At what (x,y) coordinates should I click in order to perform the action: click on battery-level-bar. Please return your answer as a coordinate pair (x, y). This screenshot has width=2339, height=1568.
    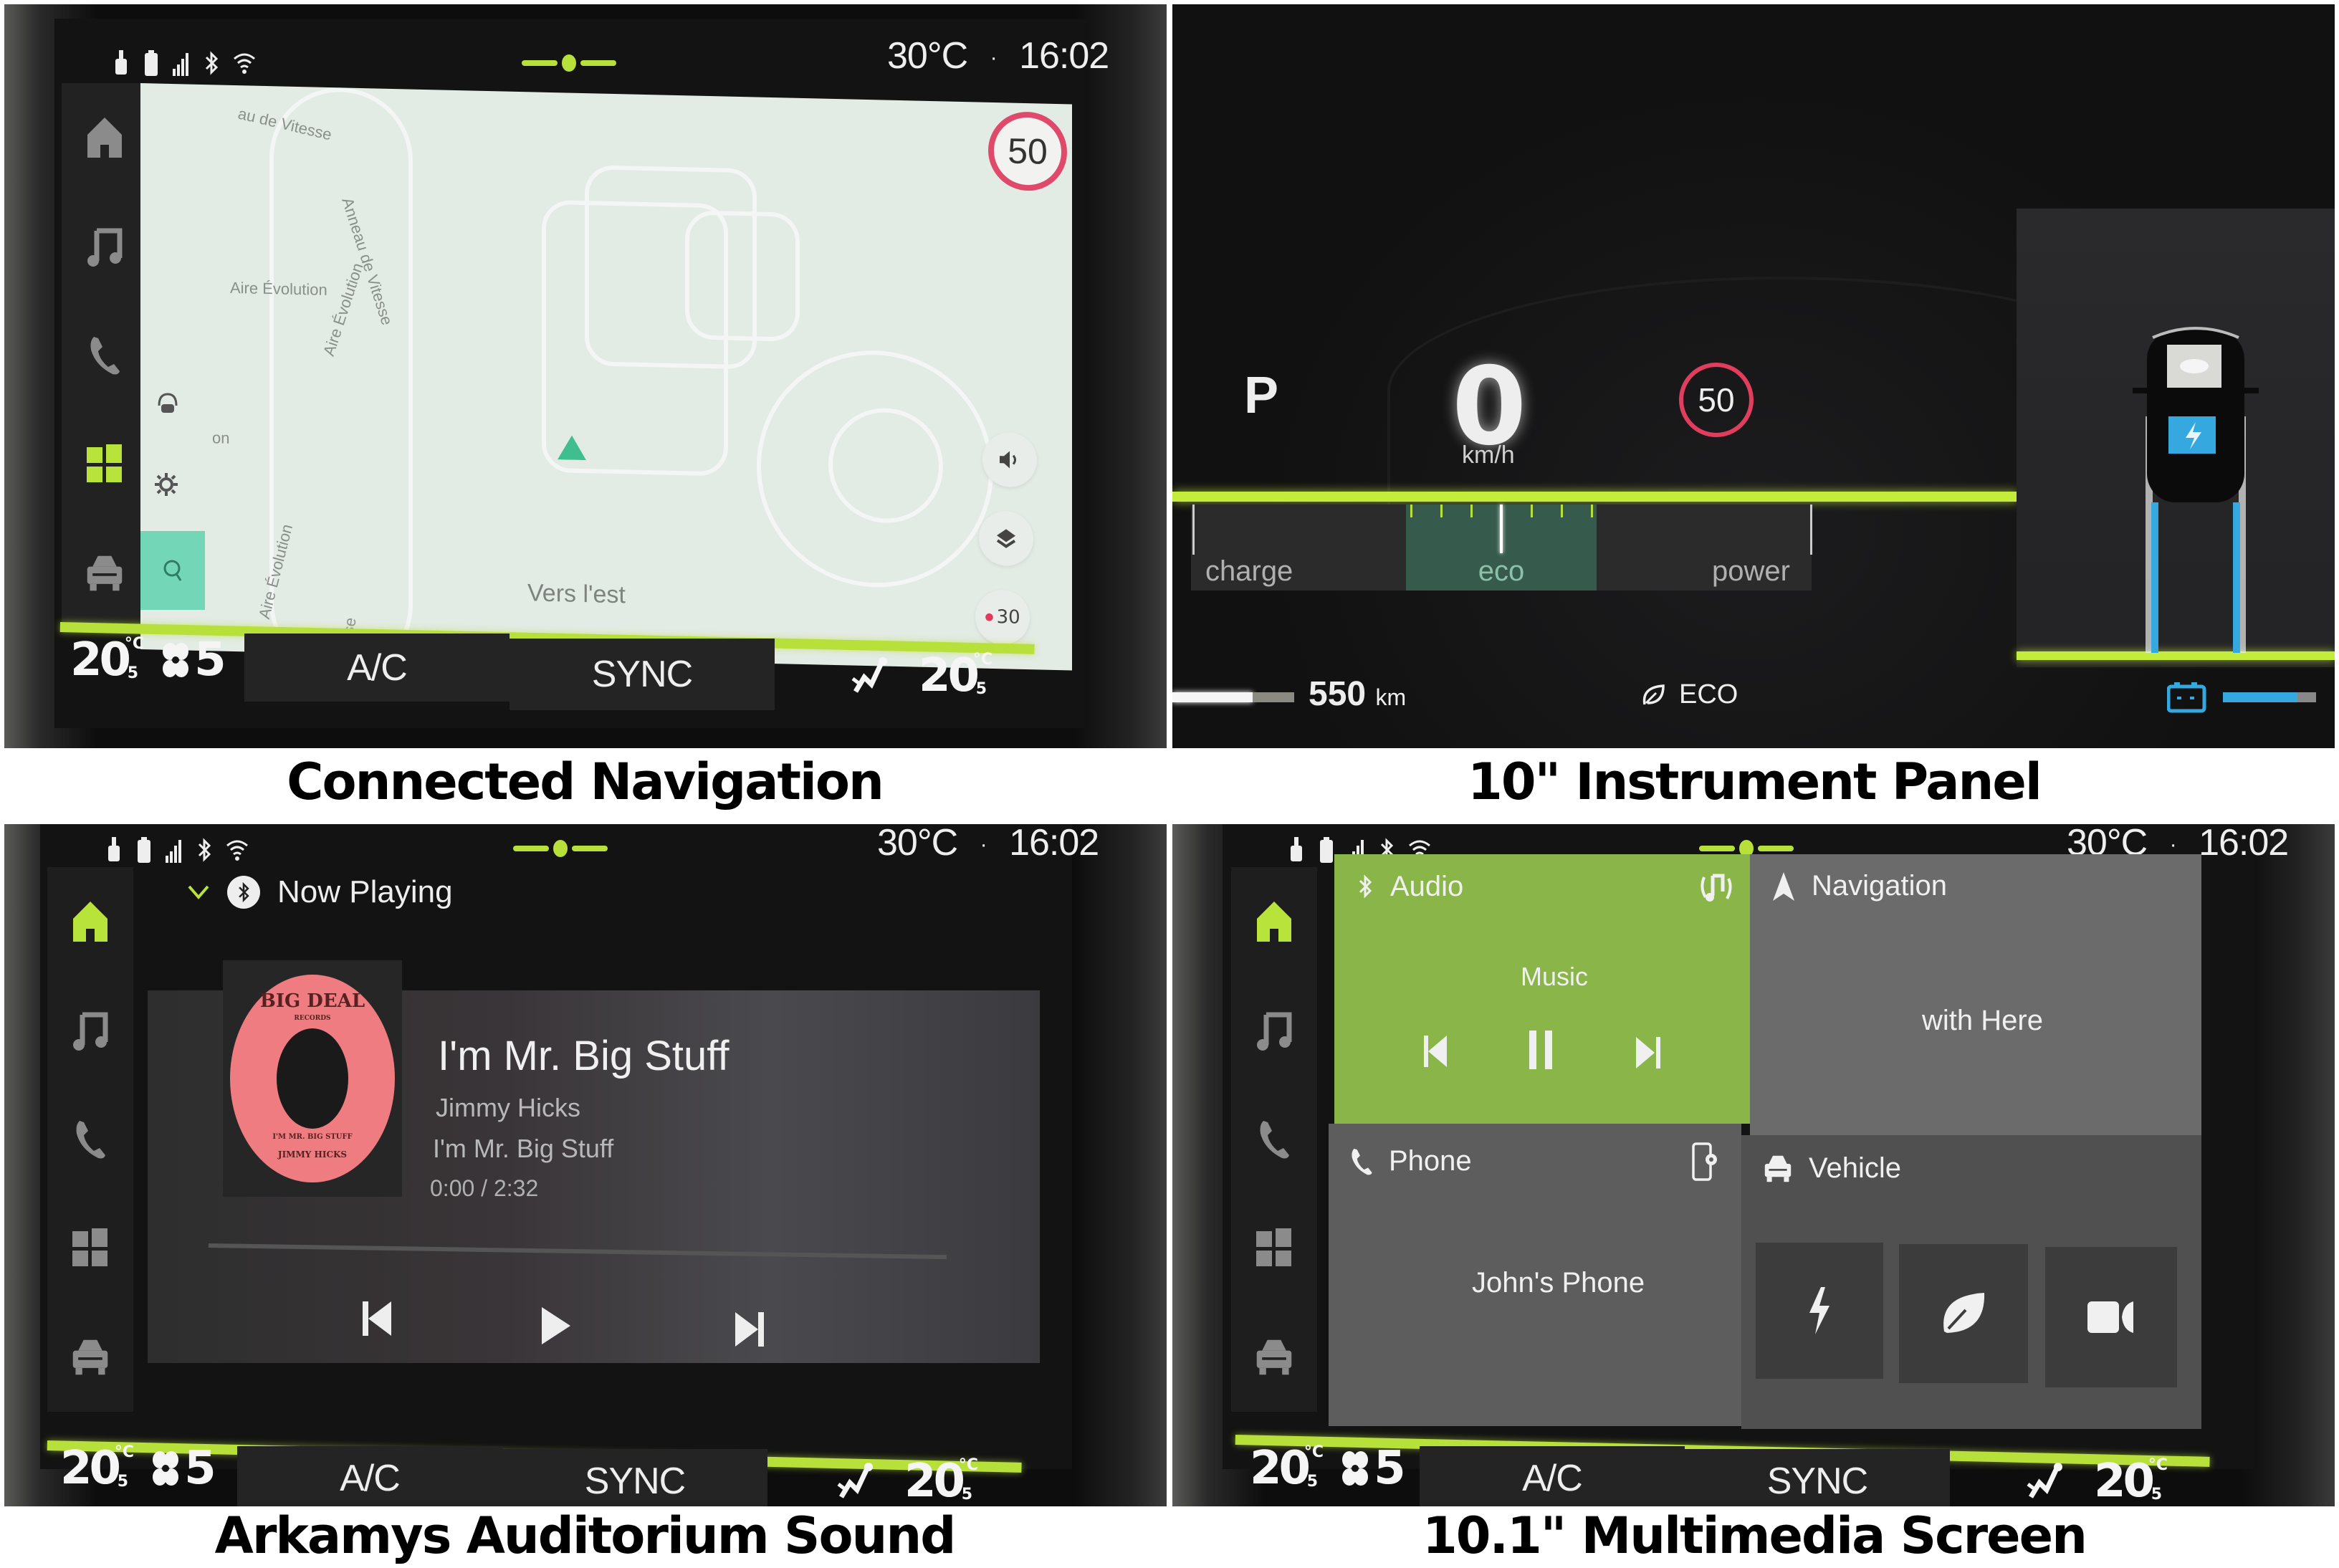
    Looking at the image, I should click on (2269, 697).